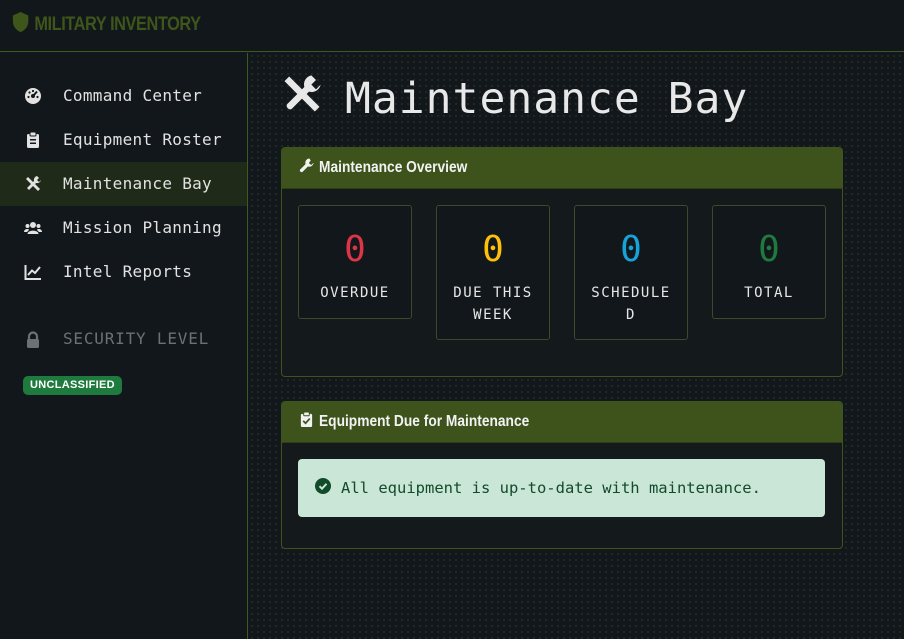 The image size is (904, 639). Describe the element at coordinates (631, 304) in the screenshot. I see `stat-caption: SCHEDULED` at that location.